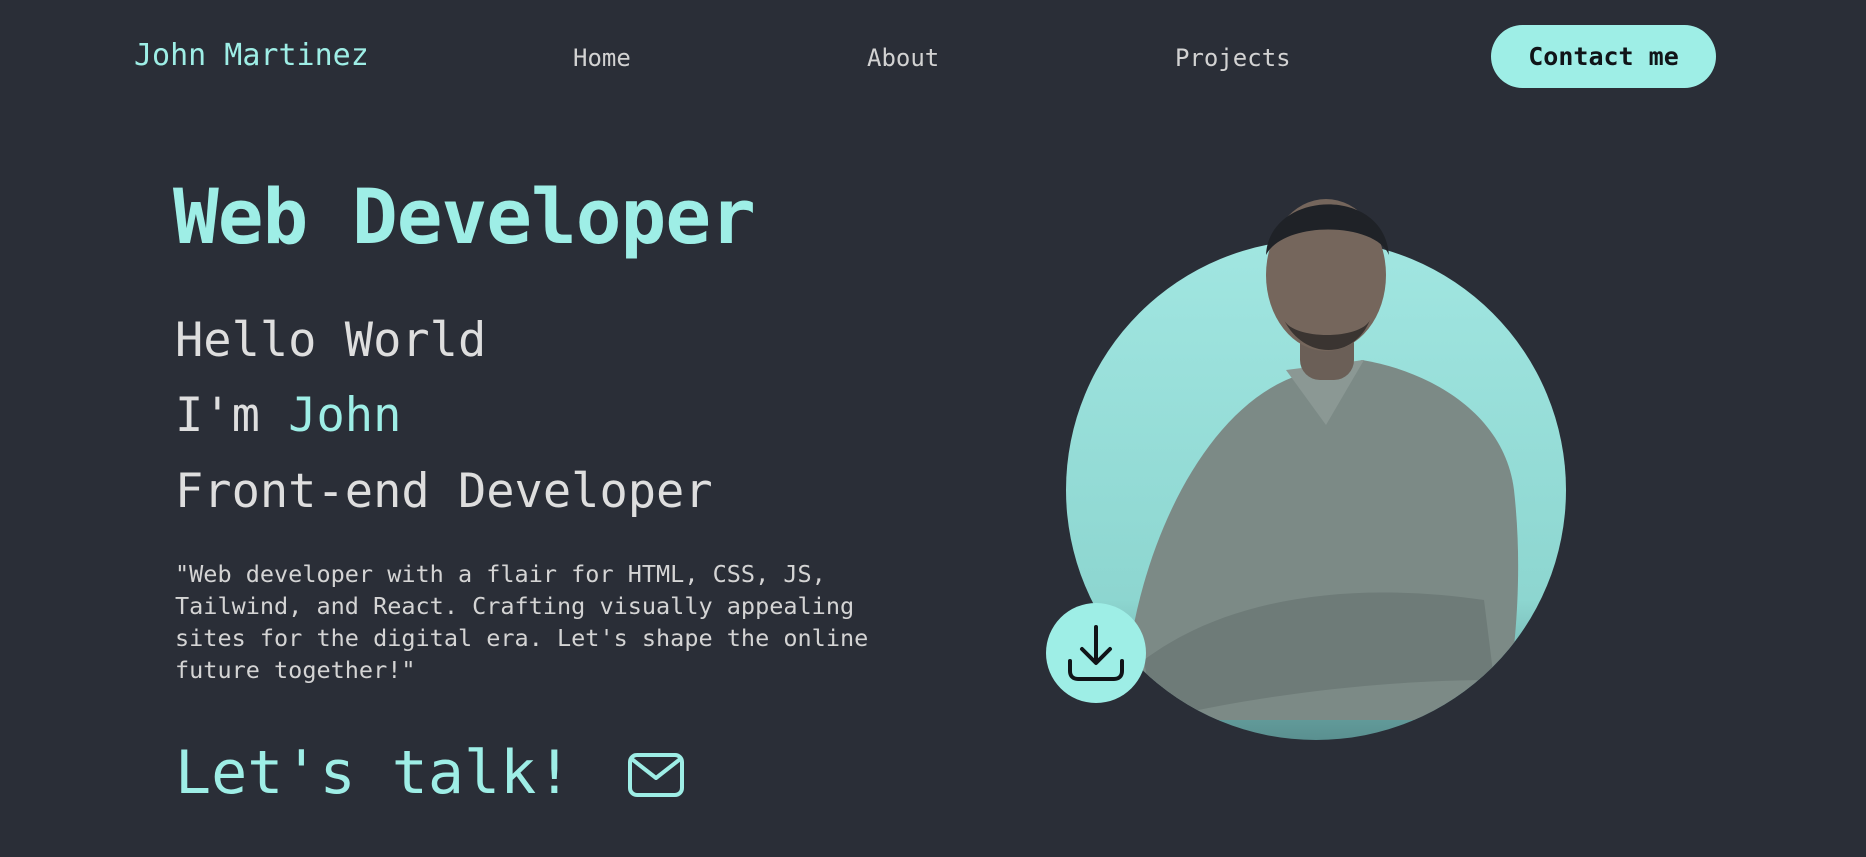 The height and width of the screenshot is (857, 1866). Describe the element at coordinates (602, 58) in the screenshot. I see `nav-link-home: Home` at that location.